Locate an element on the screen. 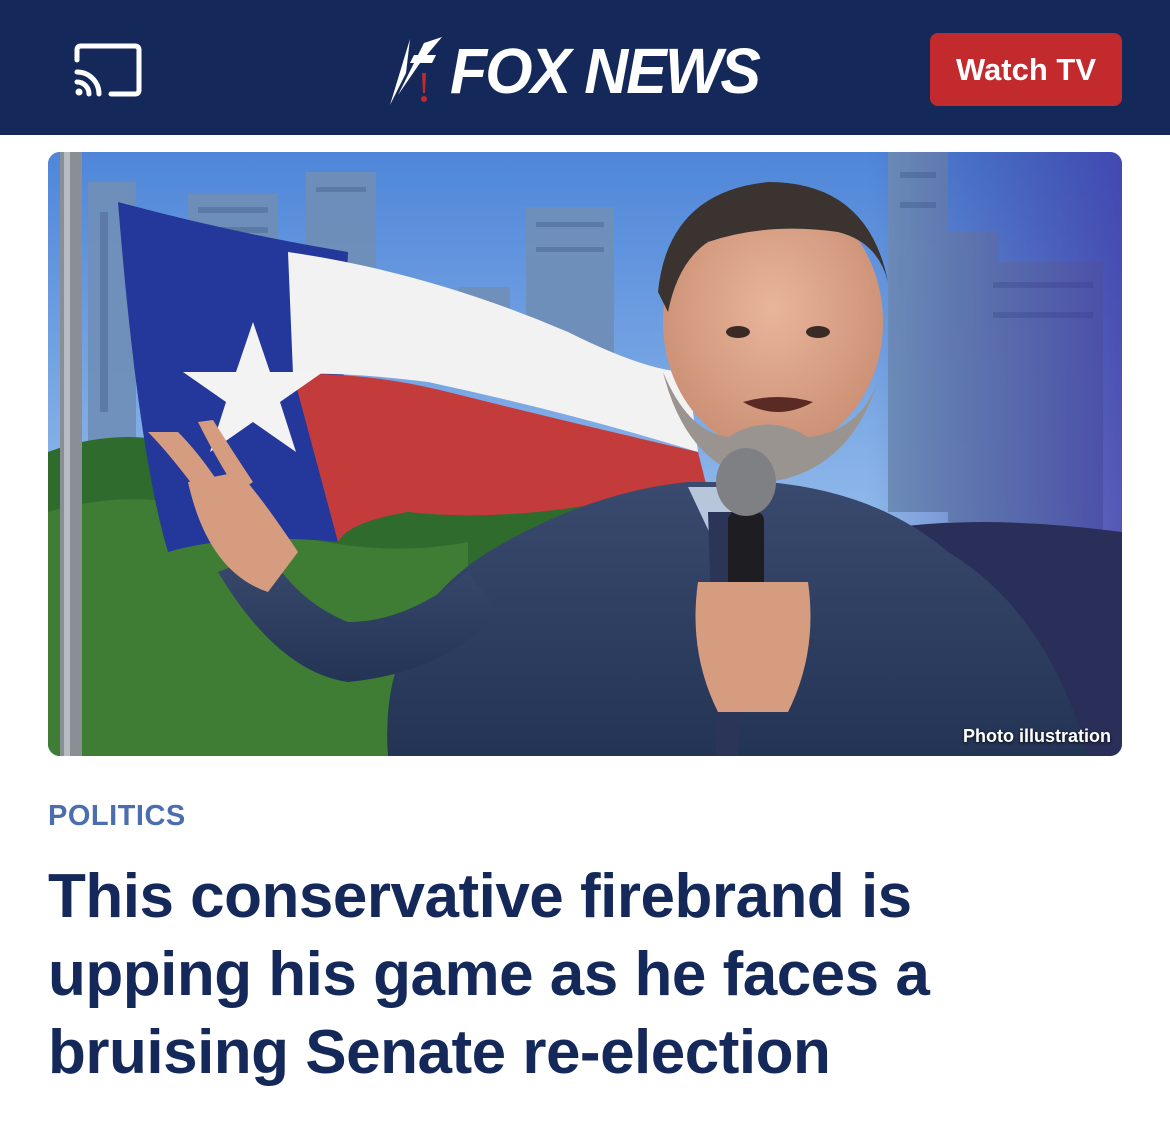 Image resolution: width=1170 pixels, height=1132 pixels. top-header: FOX NEWS Watch TV is located at coordinates (585, 67).